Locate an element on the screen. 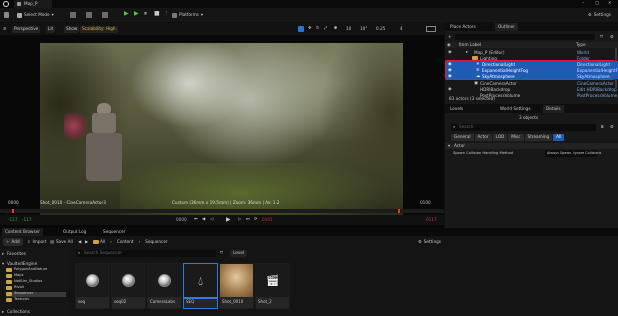 Image resolution: width=618 pixels, height=316 pixels. step-back-icon: ◀ is located at coordinates (203, 218).